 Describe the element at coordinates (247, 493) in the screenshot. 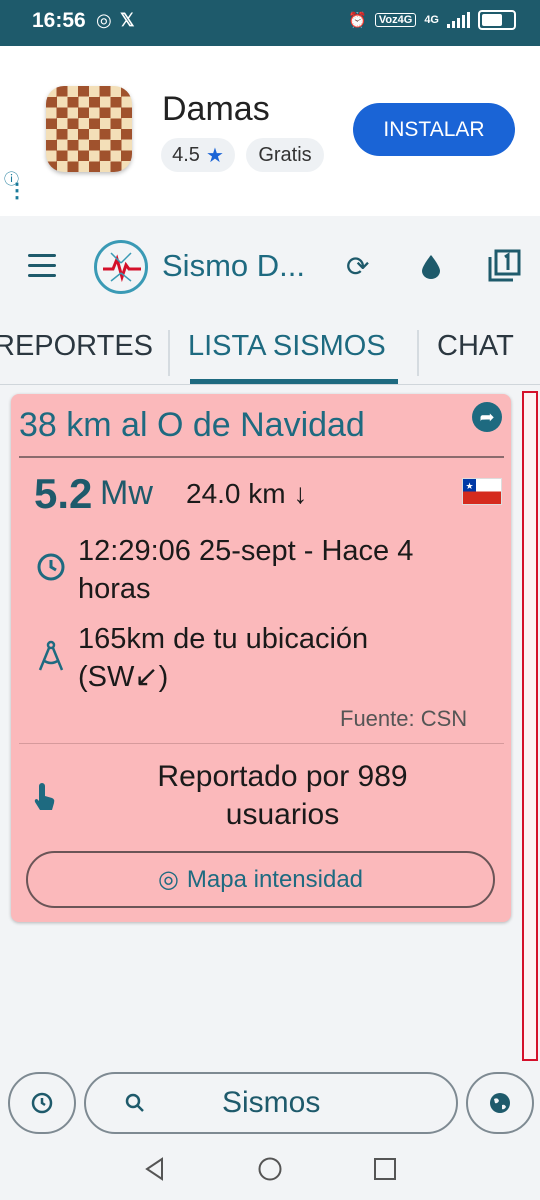

I see `quake-depth: 24.0 km ↓` at that location.